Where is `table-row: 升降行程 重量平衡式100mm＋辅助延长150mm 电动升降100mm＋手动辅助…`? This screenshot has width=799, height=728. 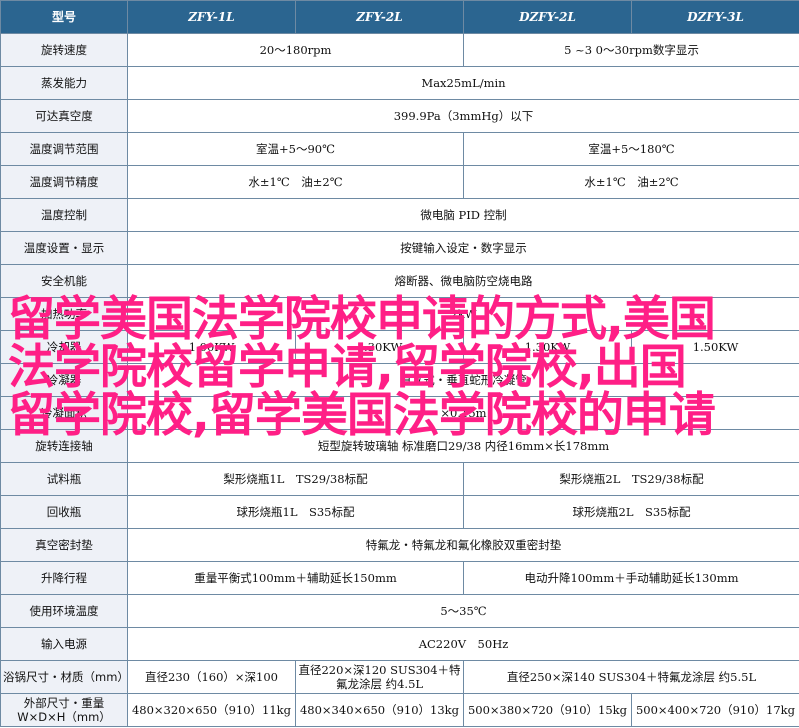 table-row: 升降行程 重量平衡式100mm＋辅助延长150mm 电动升降100mm＋手动辅助… is located at coordinates (399, 578).